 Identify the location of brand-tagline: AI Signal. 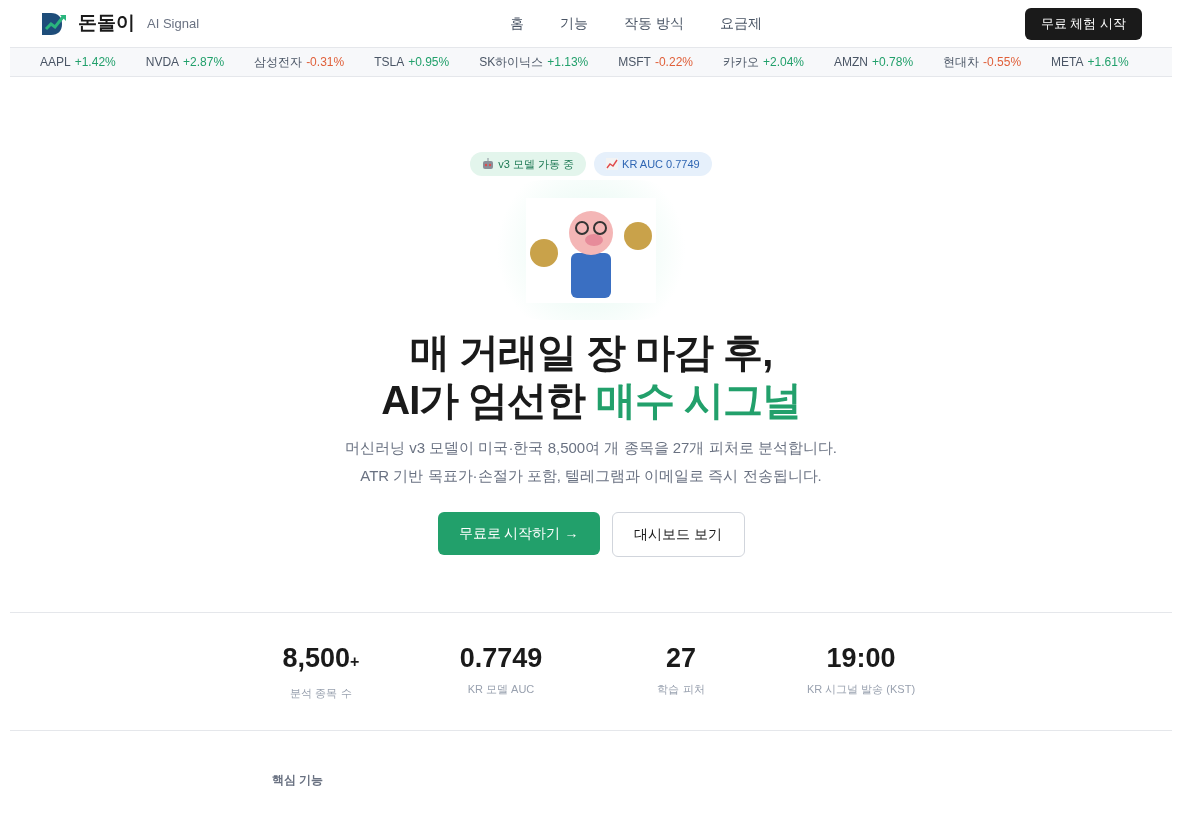
(173, 23).